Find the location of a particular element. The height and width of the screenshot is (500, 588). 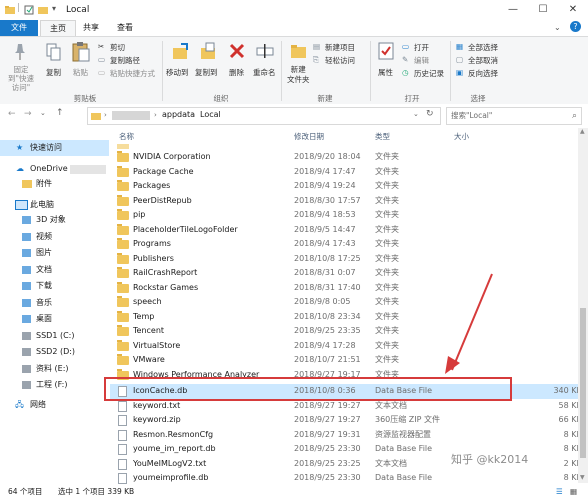

vertical-scrollbar: ▲ ▼ is located at coordinates (583, 305).